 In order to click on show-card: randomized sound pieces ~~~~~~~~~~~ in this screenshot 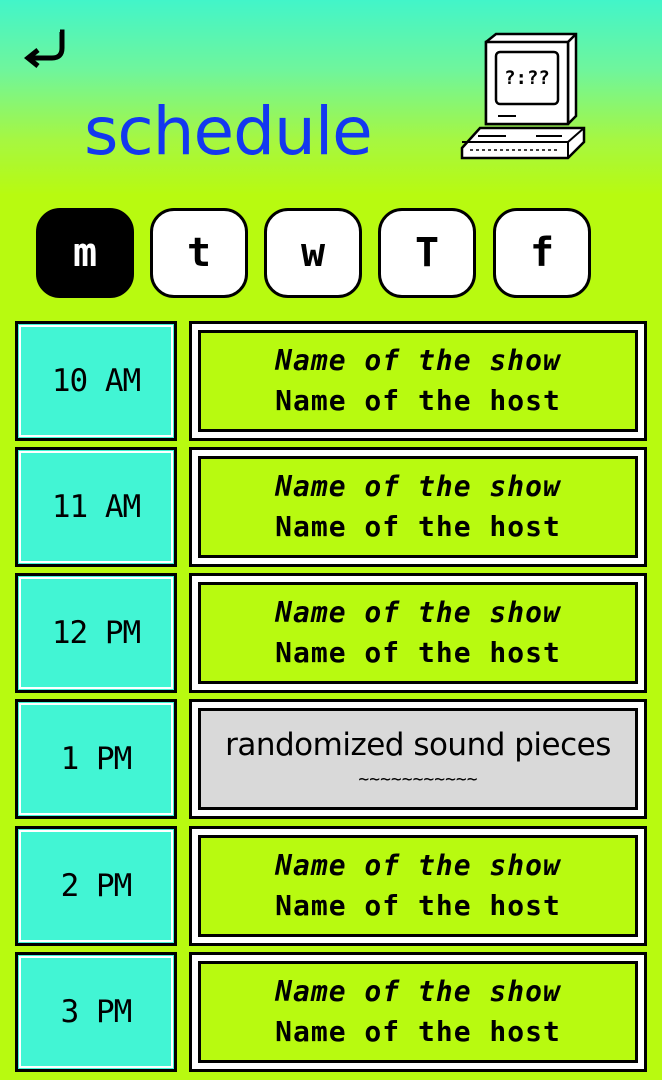, I will do `click(418, 759)`.